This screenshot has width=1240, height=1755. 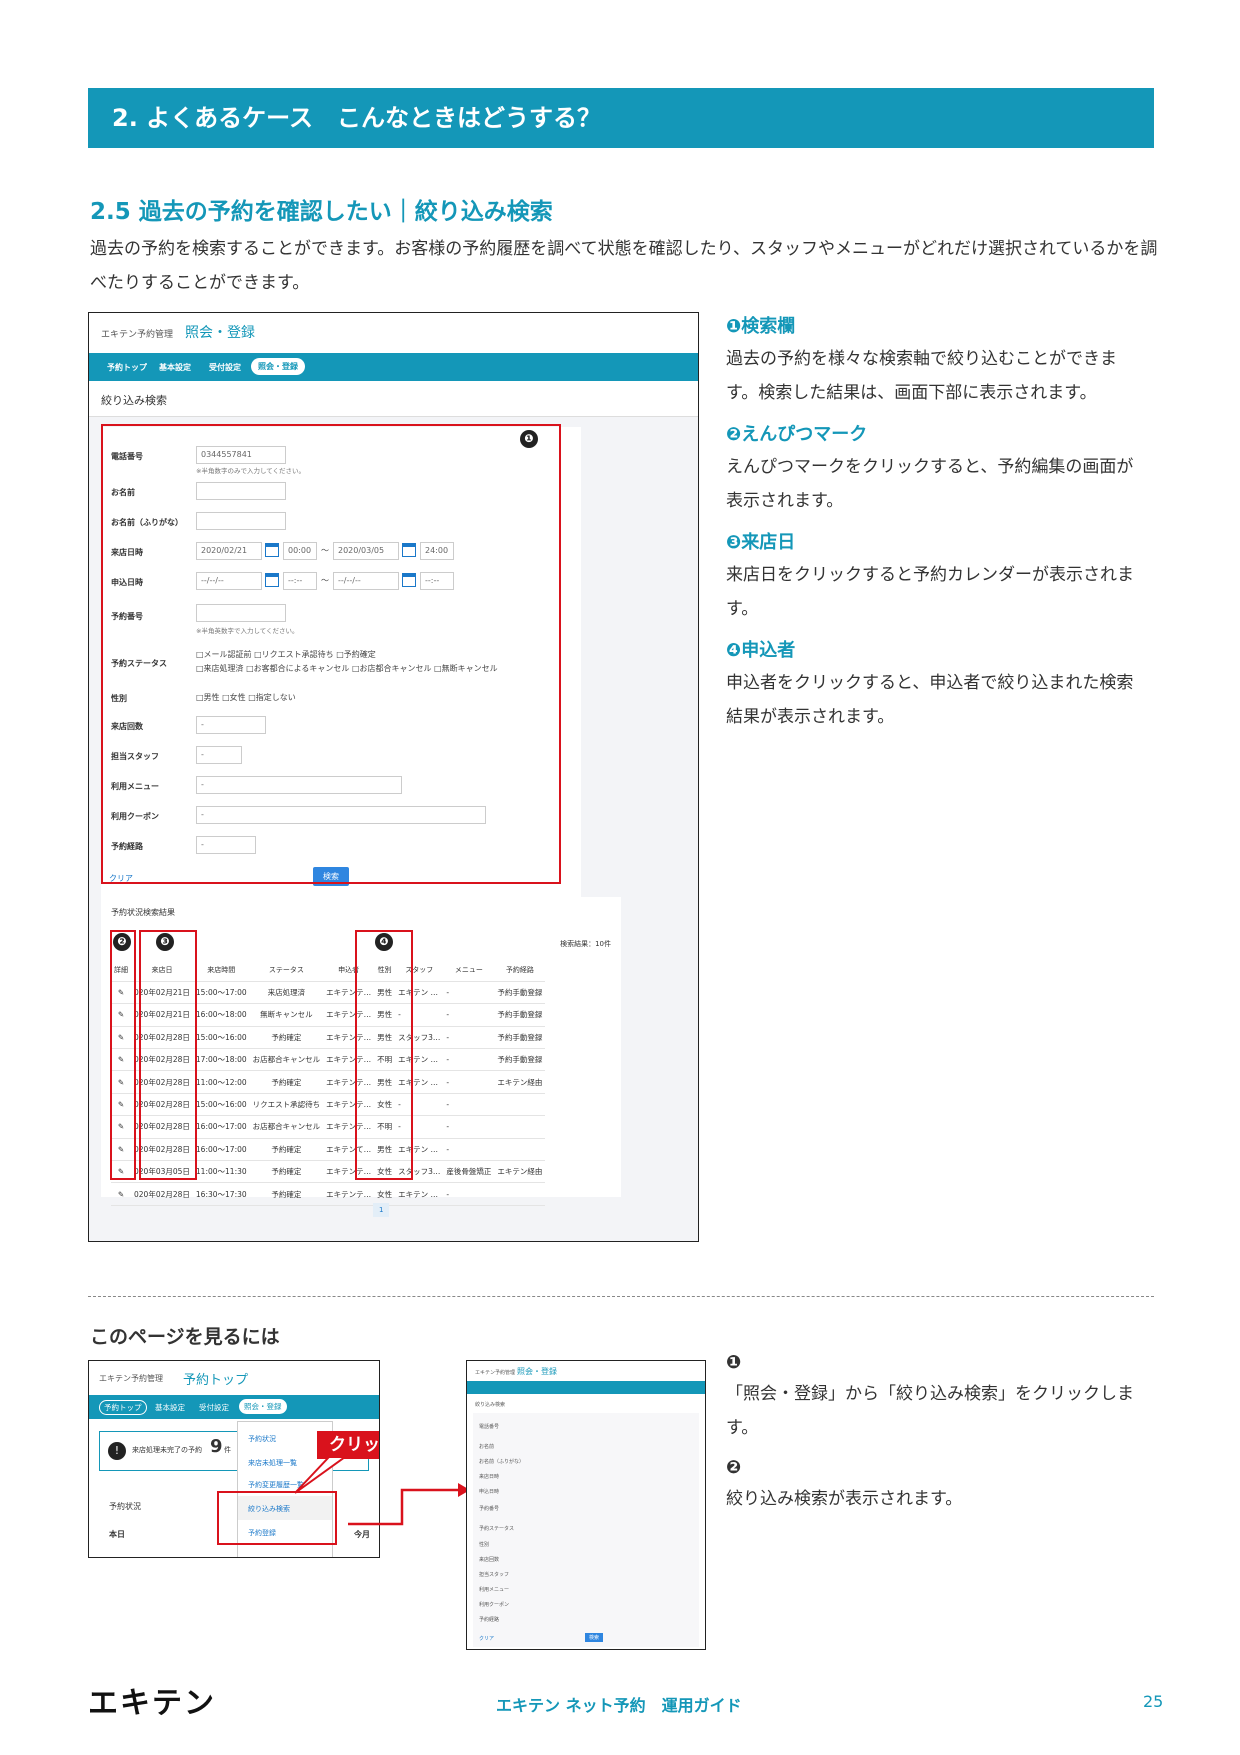 I want to click on notice-text: 来店処理未完了の予約, so click(x=167, y=1450).